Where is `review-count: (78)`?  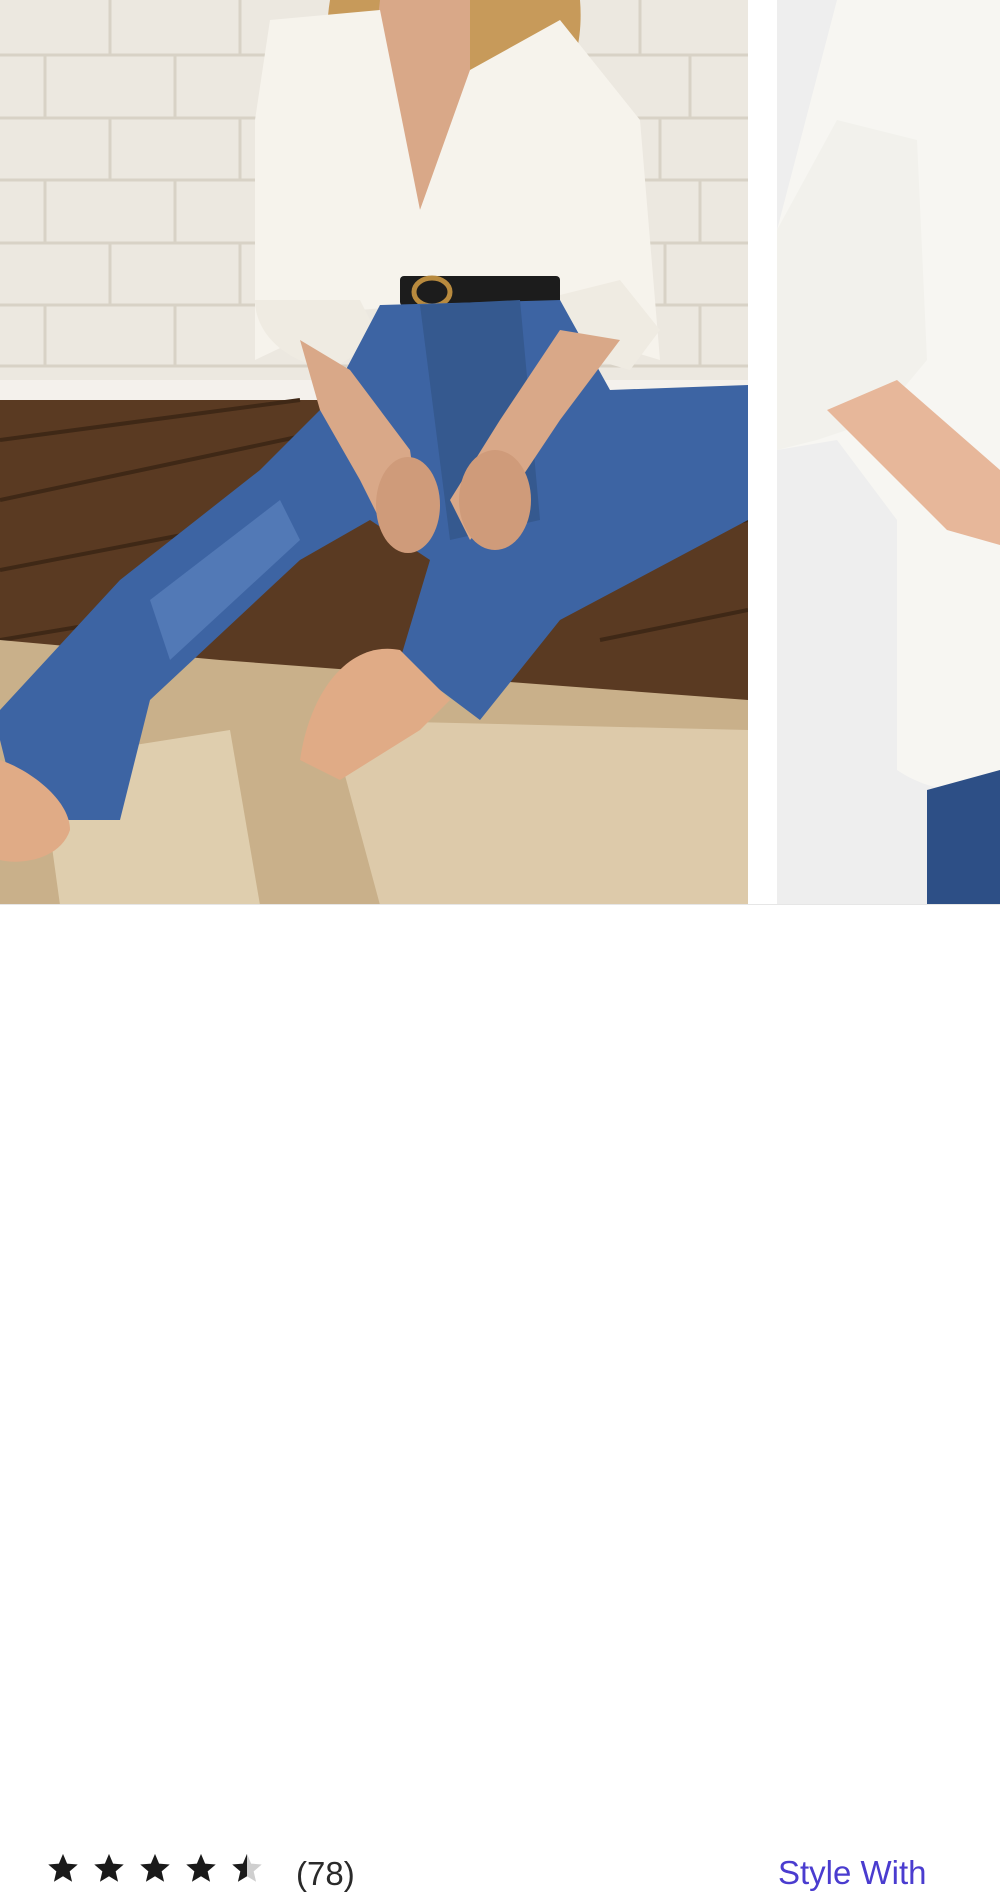
review-count: (78) is located at coordinates (325, 1874).